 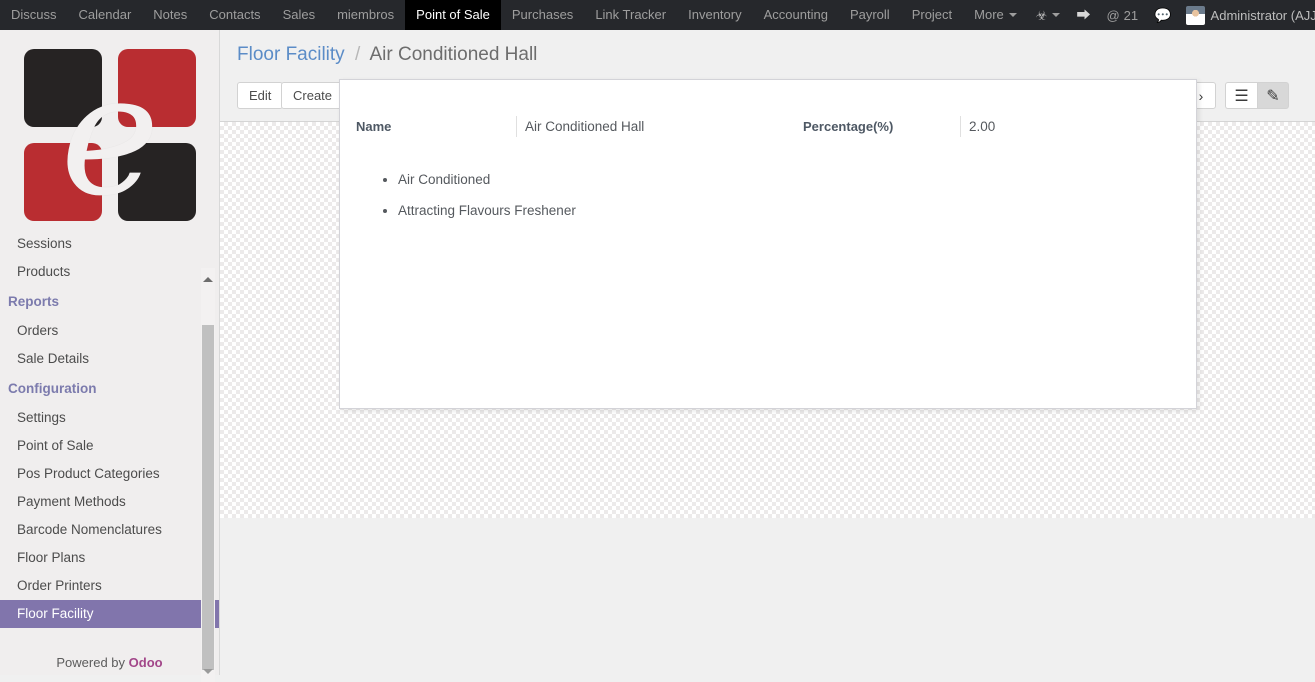 I want to click on nav-item-label: Point of Sale, so click(x=453, y=14).